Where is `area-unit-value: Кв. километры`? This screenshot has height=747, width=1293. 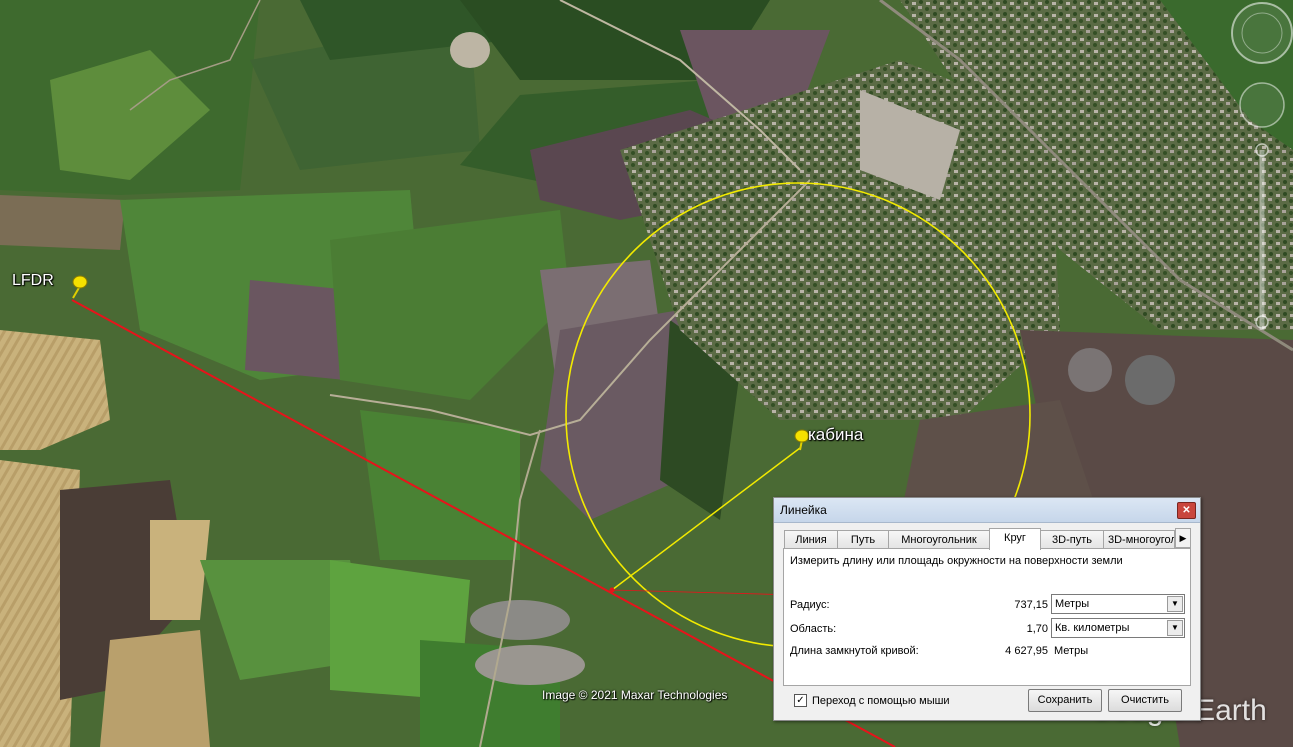
area-unit-value: Кв. километры is located at coordinates (1092, 628).